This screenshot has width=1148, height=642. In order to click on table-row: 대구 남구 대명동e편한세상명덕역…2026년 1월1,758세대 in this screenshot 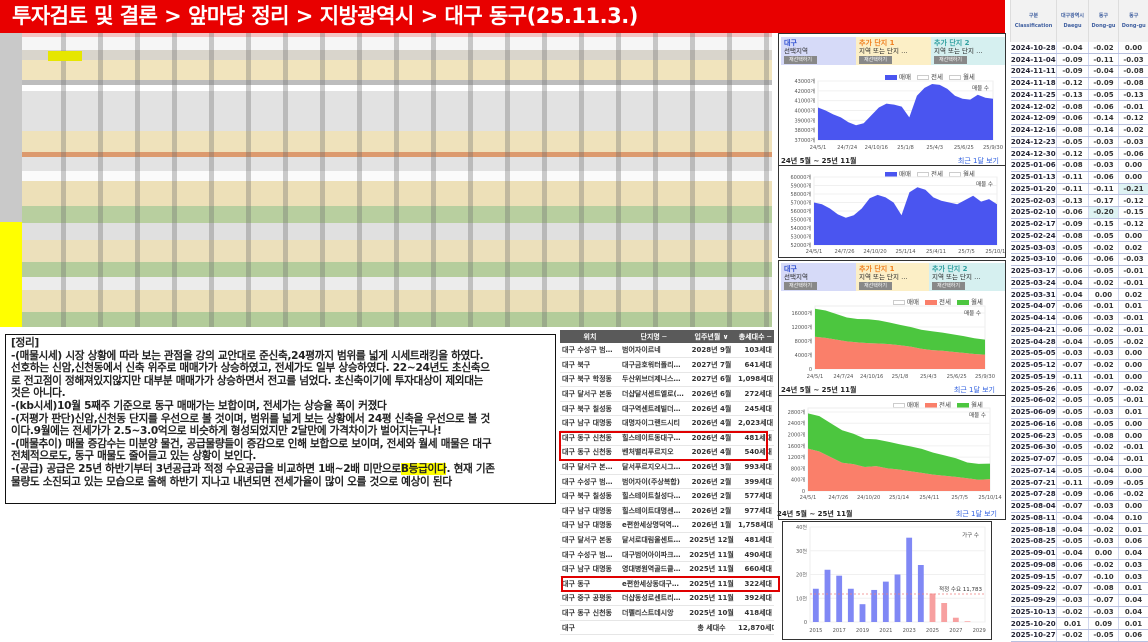, I will do `click(667, 525)`.